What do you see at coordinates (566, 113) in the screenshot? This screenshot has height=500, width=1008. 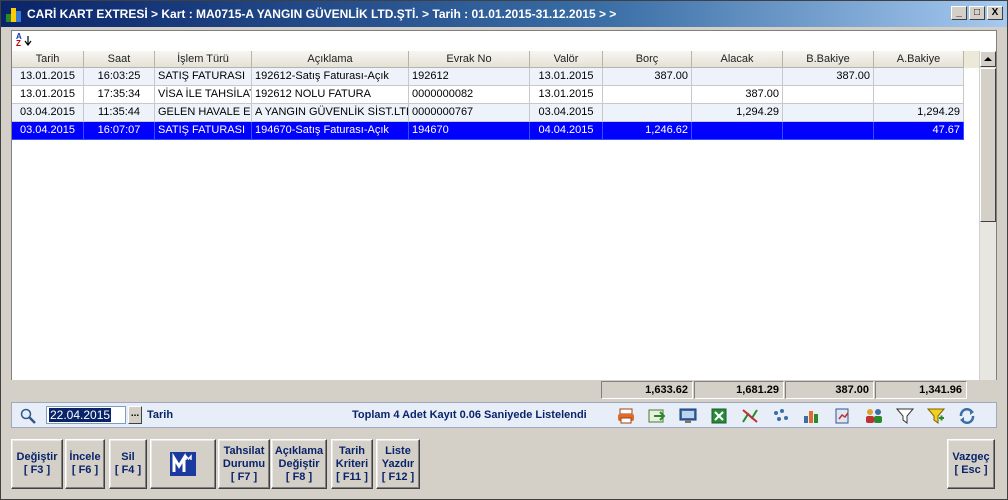 I see `cell-valor: 03.04.2015` at bounding box center [566, 113].